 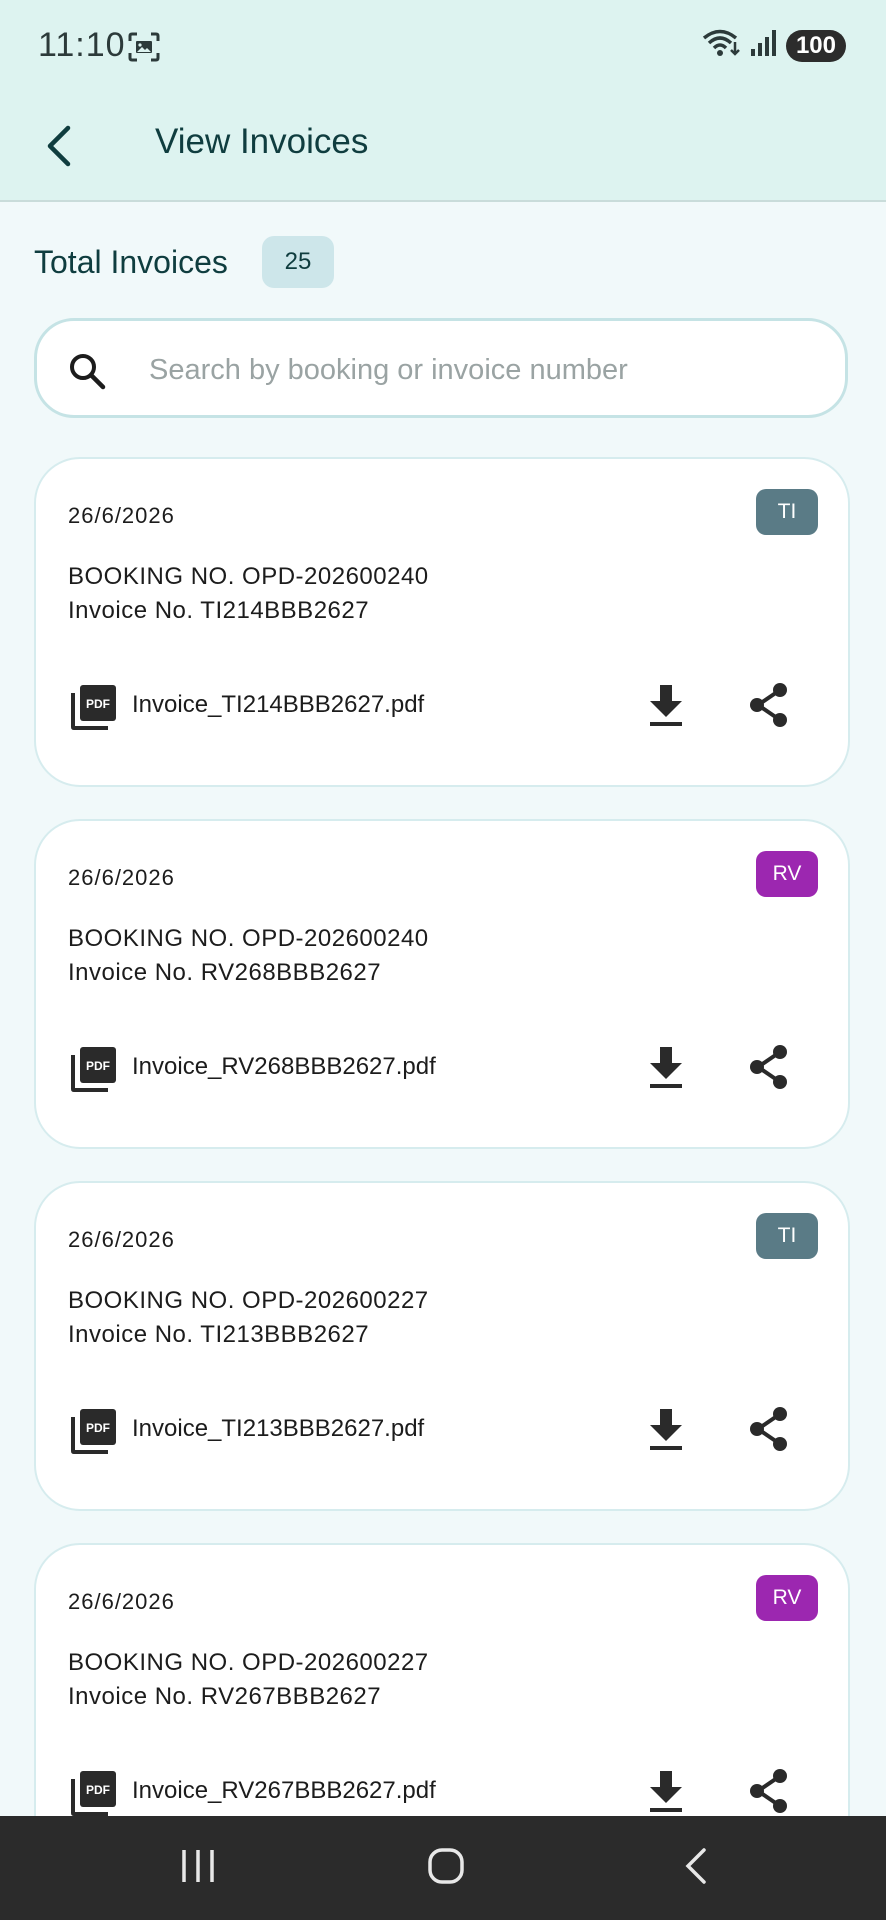 What do you see at coordinates (722, 45) in the screenshot?
I see `wifi-icon` at bounding box center [722, 45].